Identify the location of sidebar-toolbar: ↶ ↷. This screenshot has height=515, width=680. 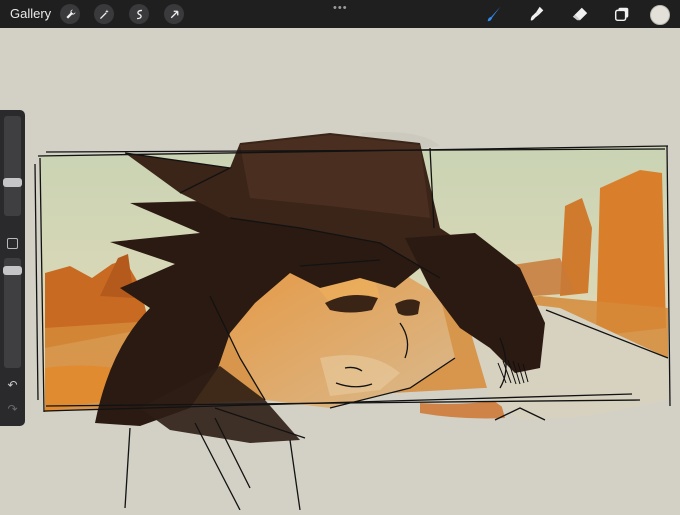
(12, 268).